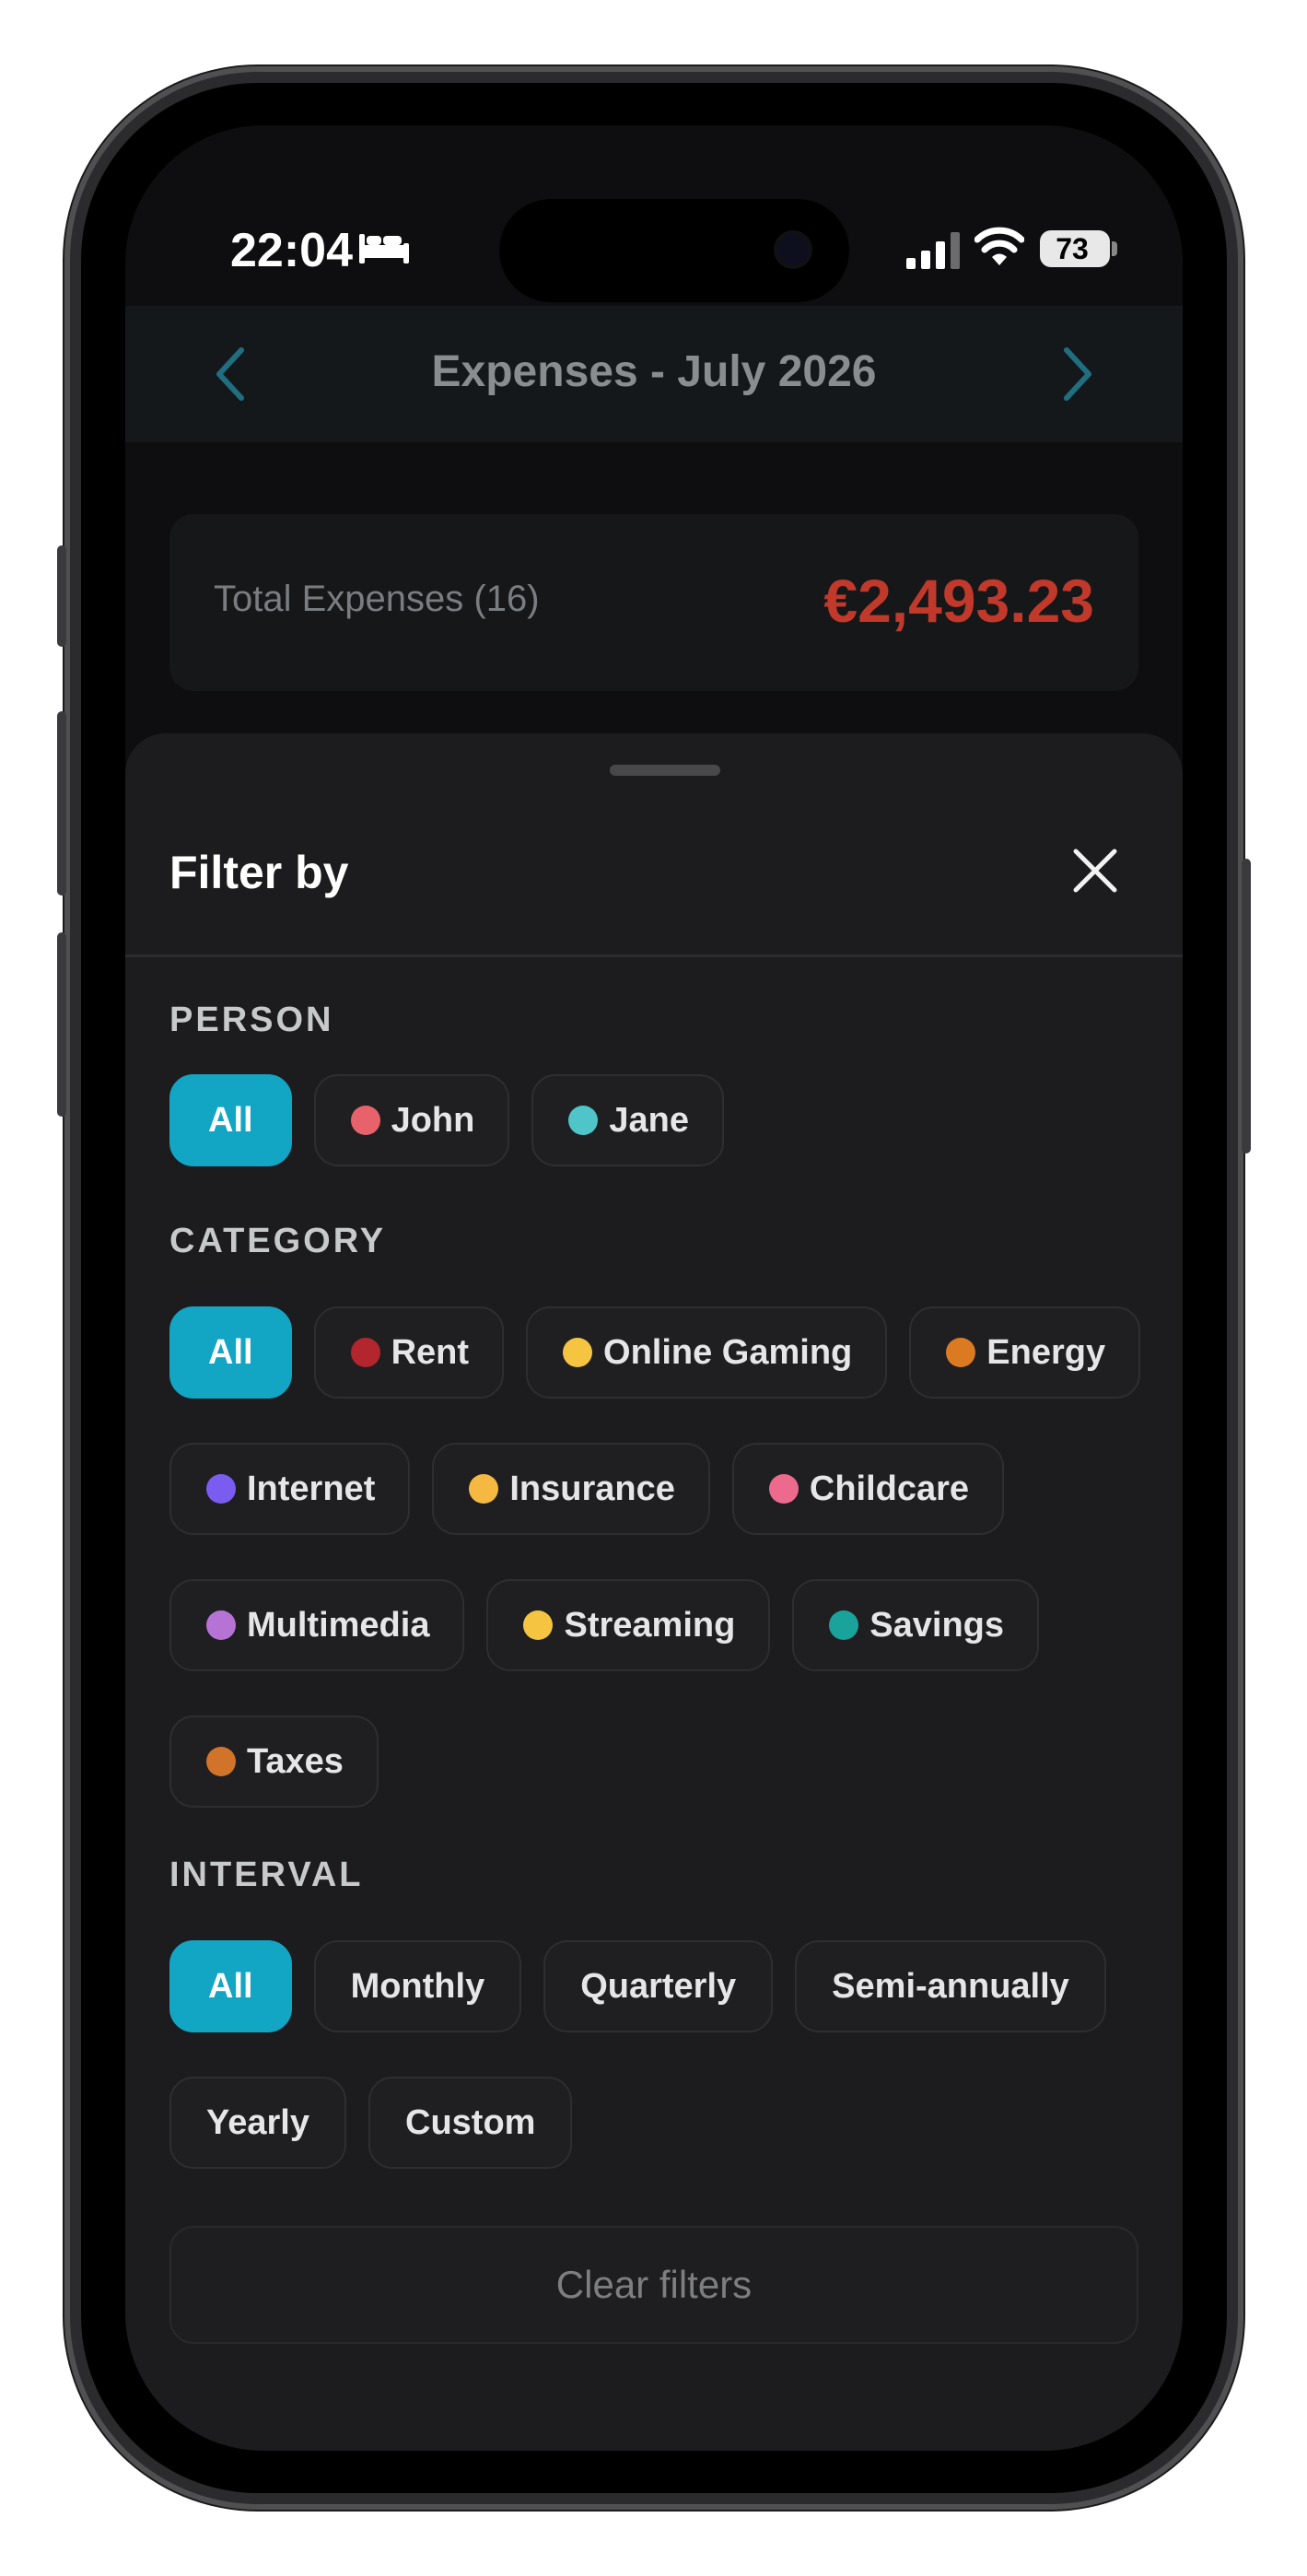  Describe the element at coordinates (430, 1352) in the screenshot. I see `chip-label: Rent` at that location.